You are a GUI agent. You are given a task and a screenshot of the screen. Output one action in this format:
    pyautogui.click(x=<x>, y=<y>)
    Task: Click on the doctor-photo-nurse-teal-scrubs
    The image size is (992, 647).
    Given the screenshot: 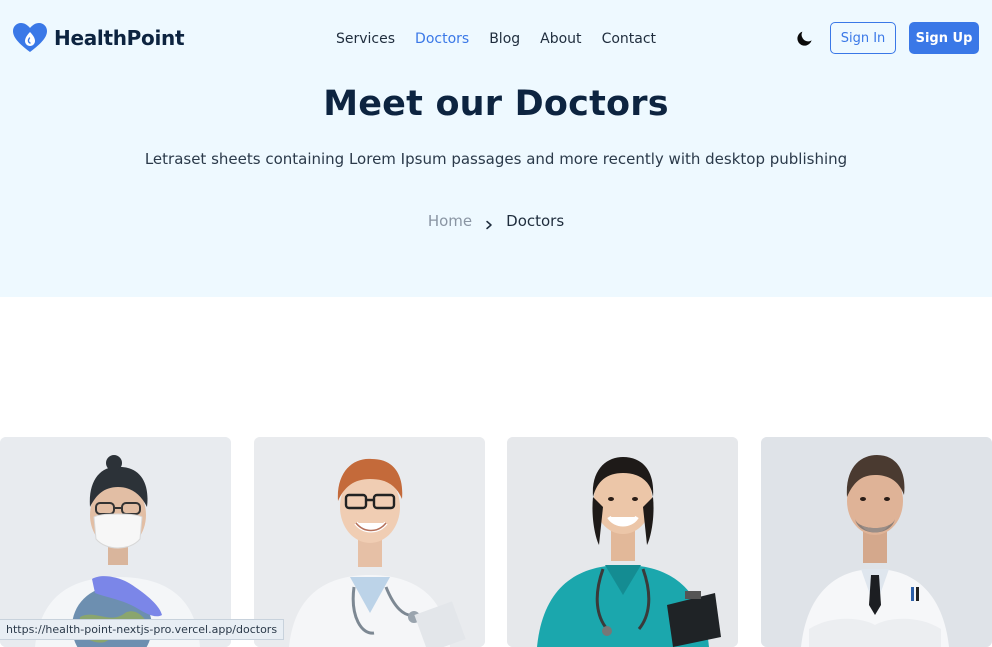 What is the action you would take?
    pyautogui.click(x=622, y=542)
    